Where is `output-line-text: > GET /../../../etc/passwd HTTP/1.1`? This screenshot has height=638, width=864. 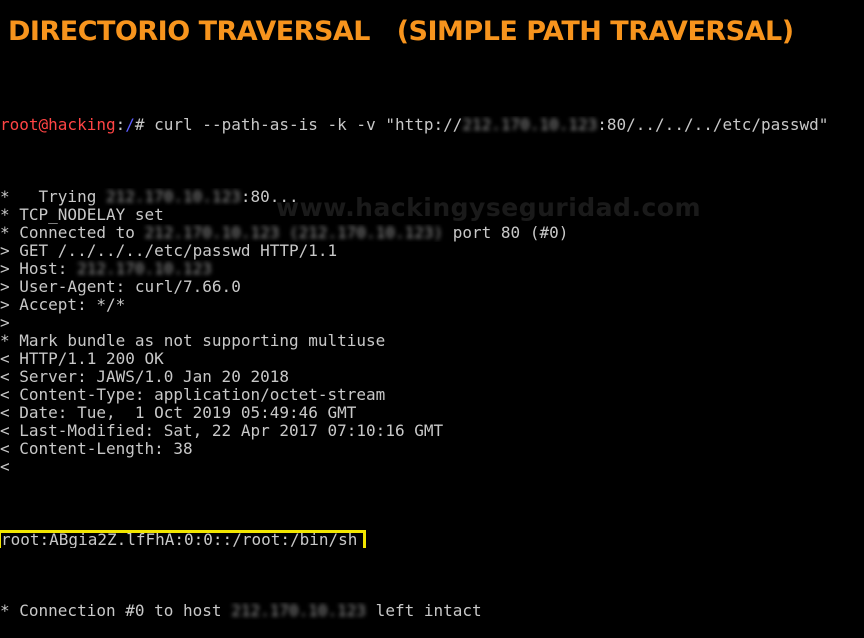
output-line-text: > GET /../../../etc/passwd HTTP/1.1 is located at coordinates (169, 251).